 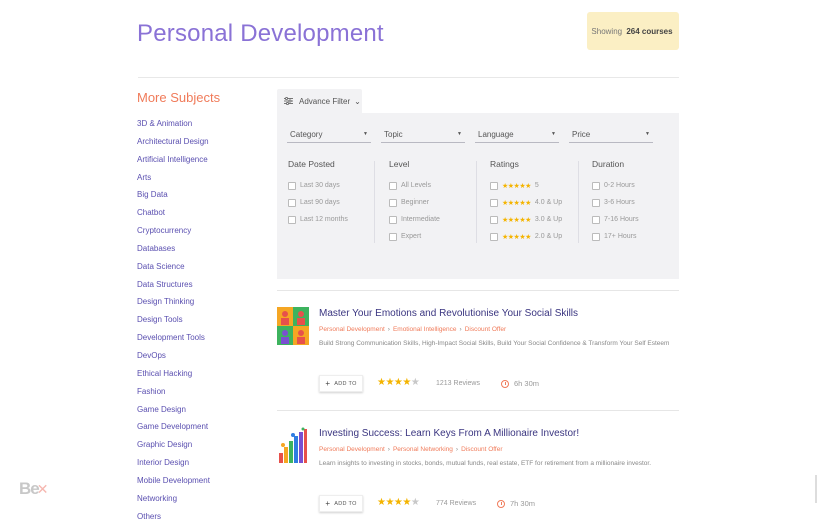 I want to click on rating-option: ★★★★★ 2.0 & Up, so click(x=526, y=236).